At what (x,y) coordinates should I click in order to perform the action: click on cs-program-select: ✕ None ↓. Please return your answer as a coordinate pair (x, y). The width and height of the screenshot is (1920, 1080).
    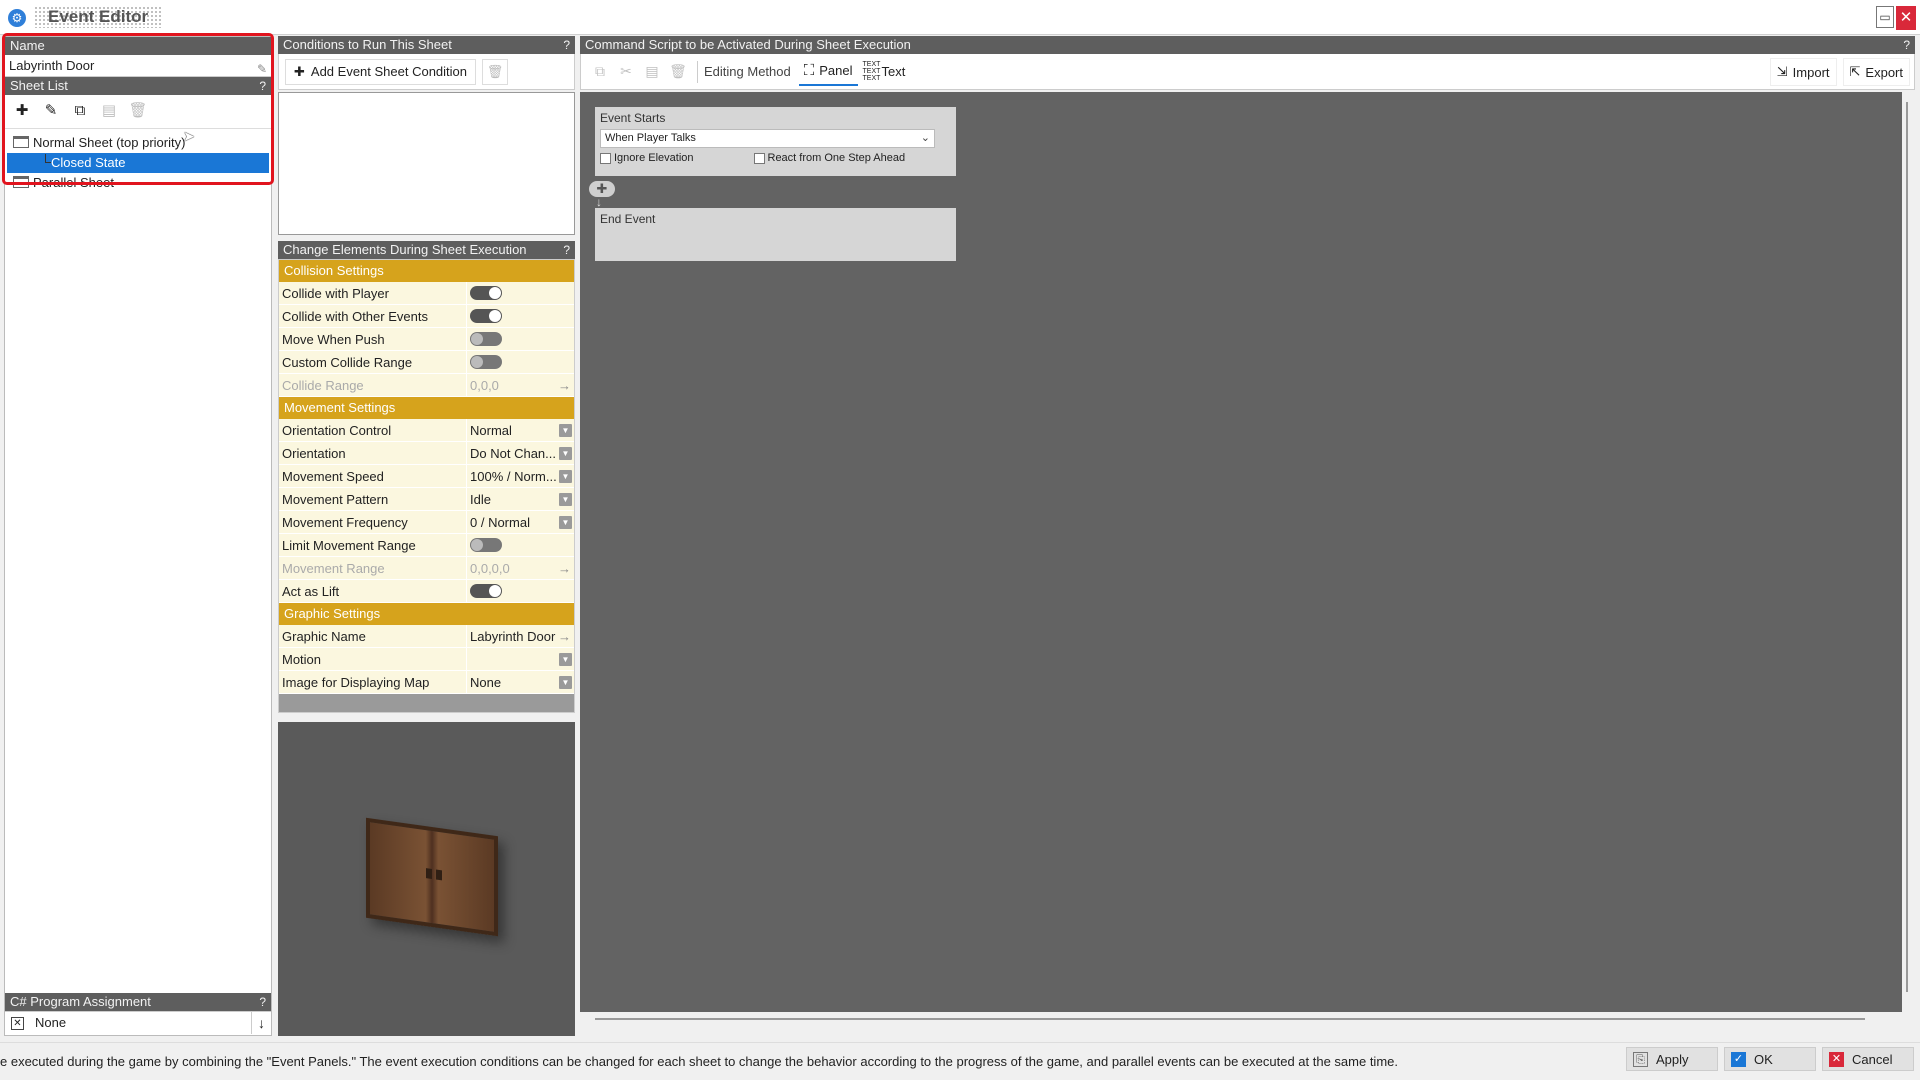
    Looking at the image, I should click on (138, 1023).